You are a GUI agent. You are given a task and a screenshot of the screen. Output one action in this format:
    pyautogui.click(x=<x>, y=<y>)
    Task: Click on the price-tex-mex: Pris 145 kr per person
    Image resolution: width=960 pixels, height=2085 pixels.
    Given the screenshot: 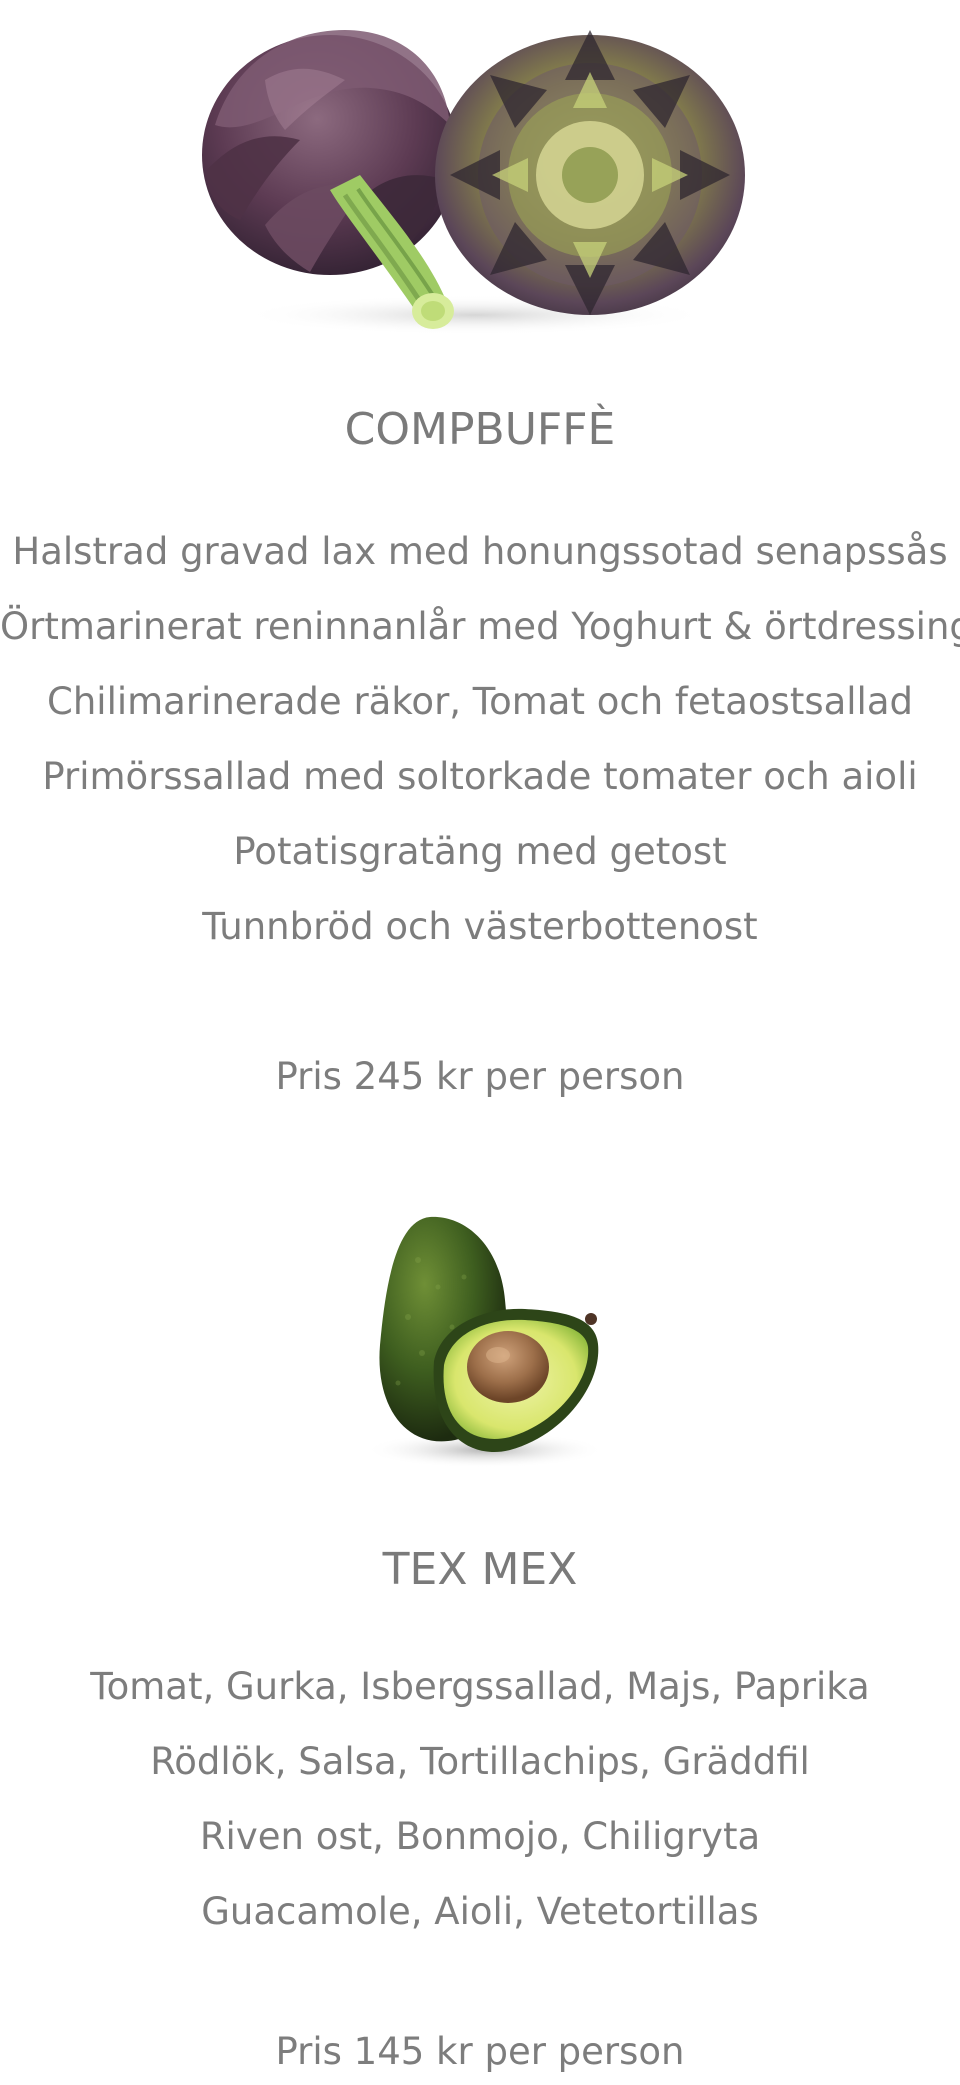 What is the action you would take?
    pyautogui.click(x=480, y=2051)
    